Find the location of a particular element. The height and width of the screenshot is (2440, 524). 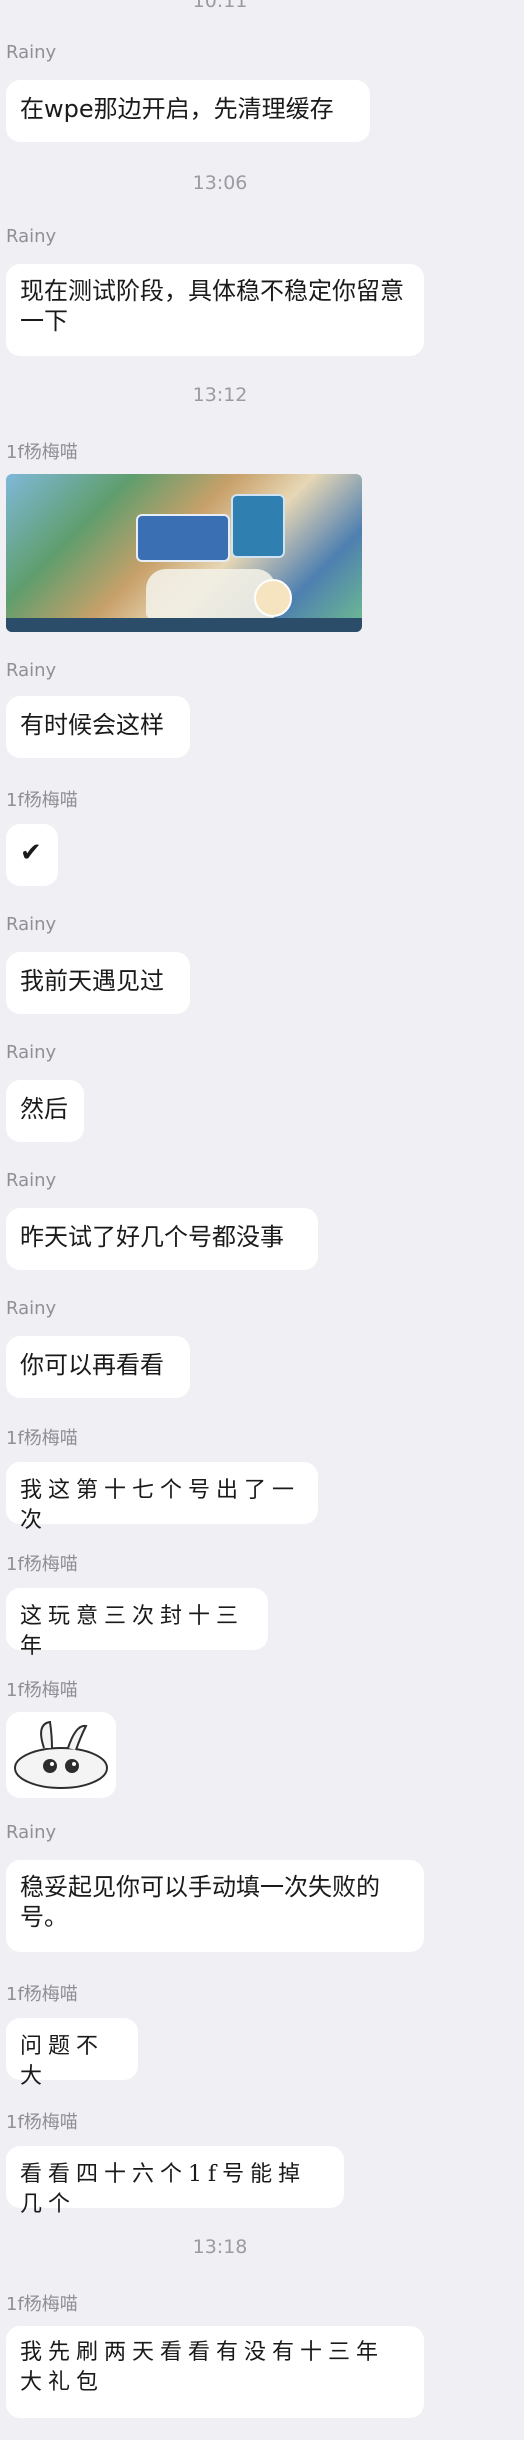

message-bubble: 这玩意三次封十三年 is located at coordinates (137, 1623).